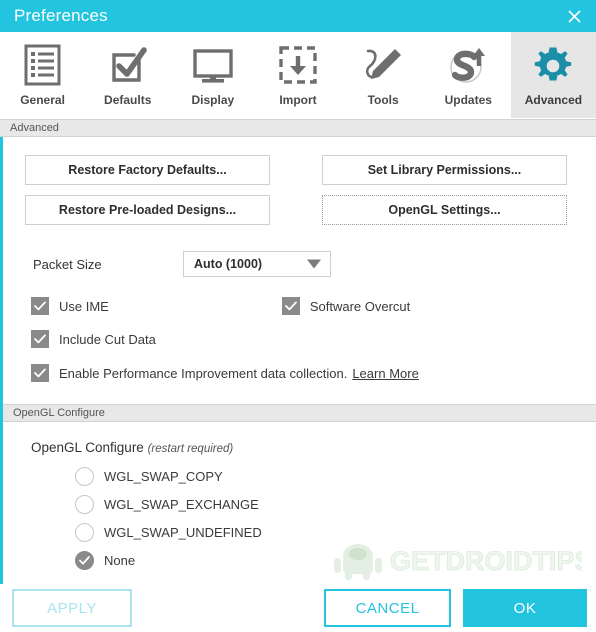 This screenshot has width=596, height=632. Describe the element at coordinates (84, 306) in the screenshot. I see `use-ime-label: Use IME` at that location.